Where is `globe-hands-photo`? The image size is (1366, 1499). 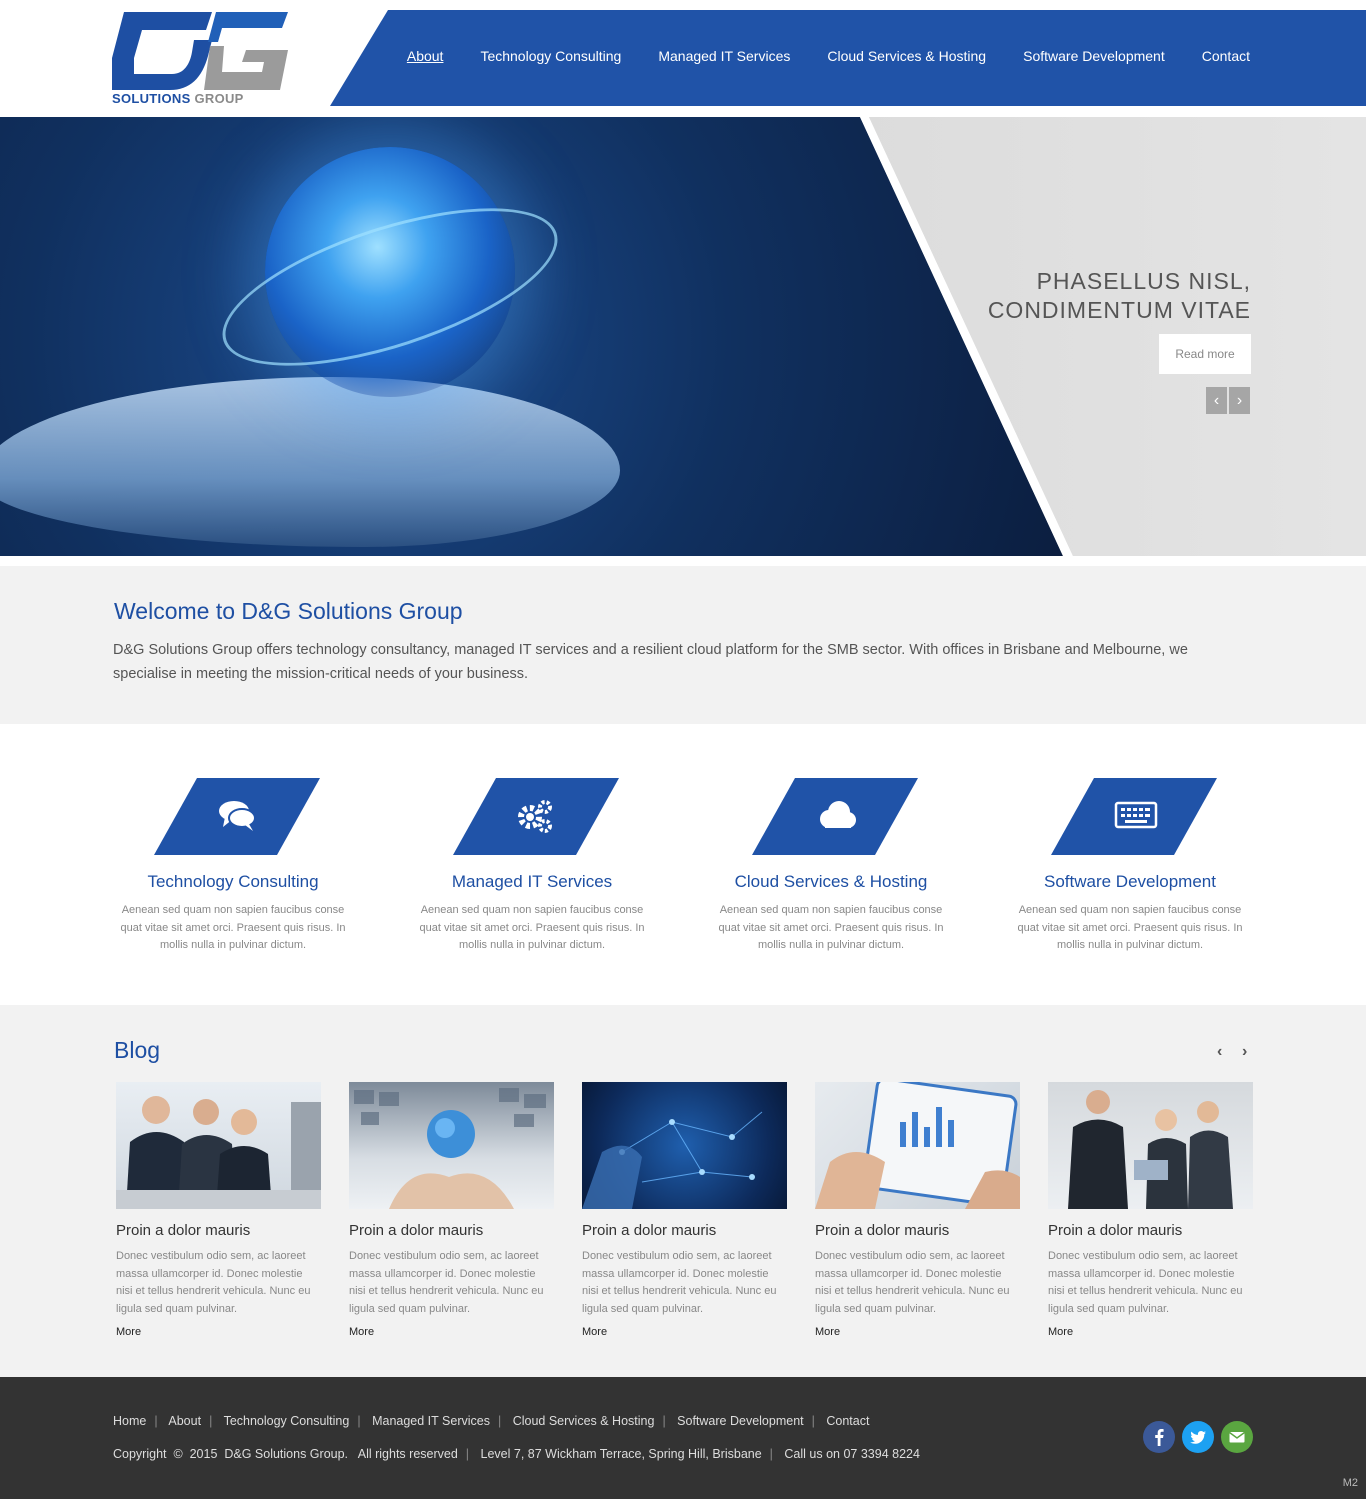
globe-hands-photo is located at coordinates (450, 1148).